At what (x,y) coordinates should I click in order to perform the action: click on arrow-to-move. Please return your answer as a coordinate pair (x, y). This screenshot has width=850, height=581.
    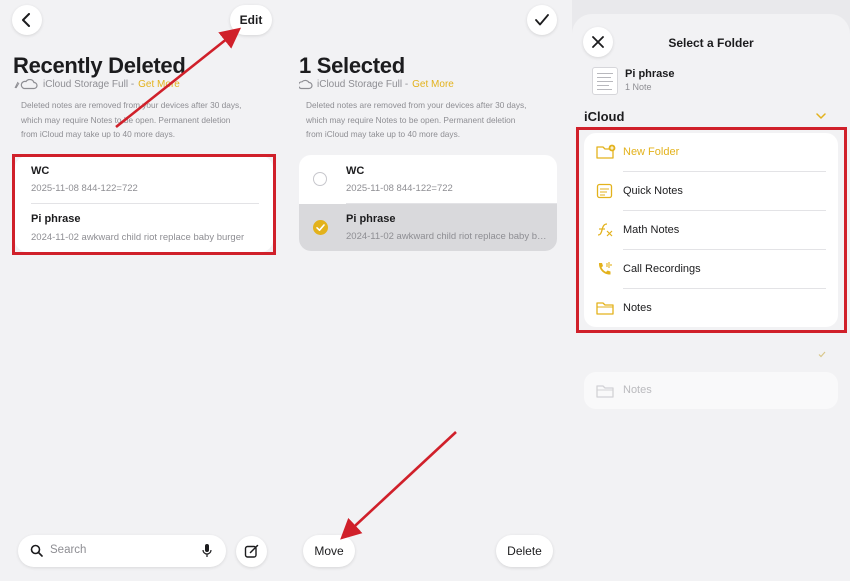
    Looking at the image, I should click on (398, 485).